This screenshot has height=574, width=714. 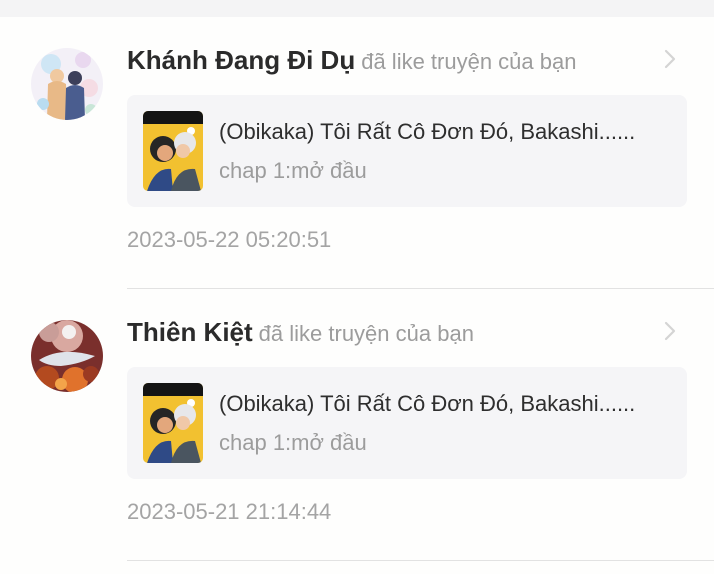 I want to click on divider, so click(x=420, y=560).